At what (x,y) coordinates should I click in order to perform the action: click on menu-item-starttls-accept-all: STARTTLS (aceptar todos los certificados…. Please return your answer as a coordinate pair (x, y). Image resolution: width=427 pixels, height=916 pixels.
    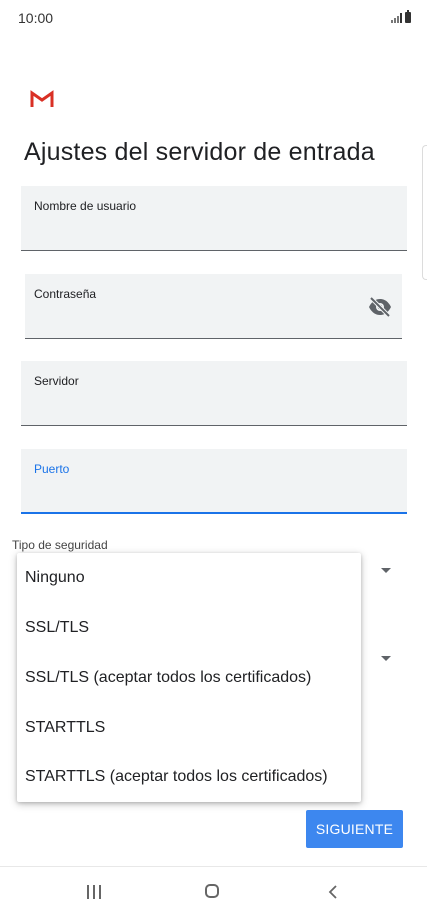
    Looking at the image, I should click on (189, 777).